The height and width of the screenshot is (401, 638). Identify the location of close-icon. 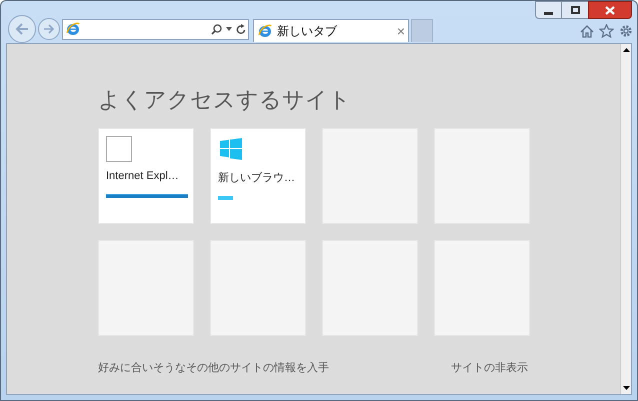
(610, 10).